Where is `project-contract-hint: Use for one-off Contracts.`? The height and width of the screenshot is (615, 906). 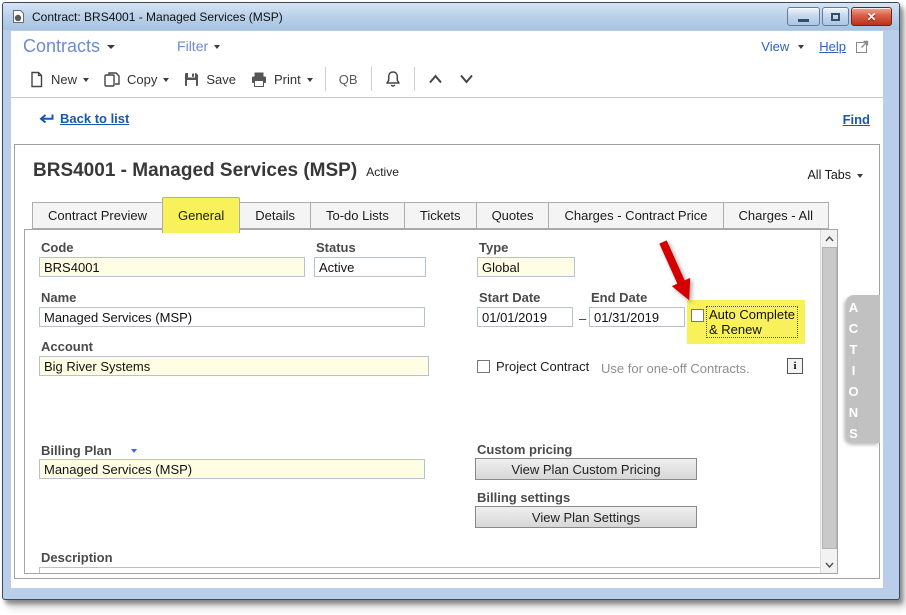
project-contract-hint: Use for one-off Contracts. is located at coordinates (675, 368).